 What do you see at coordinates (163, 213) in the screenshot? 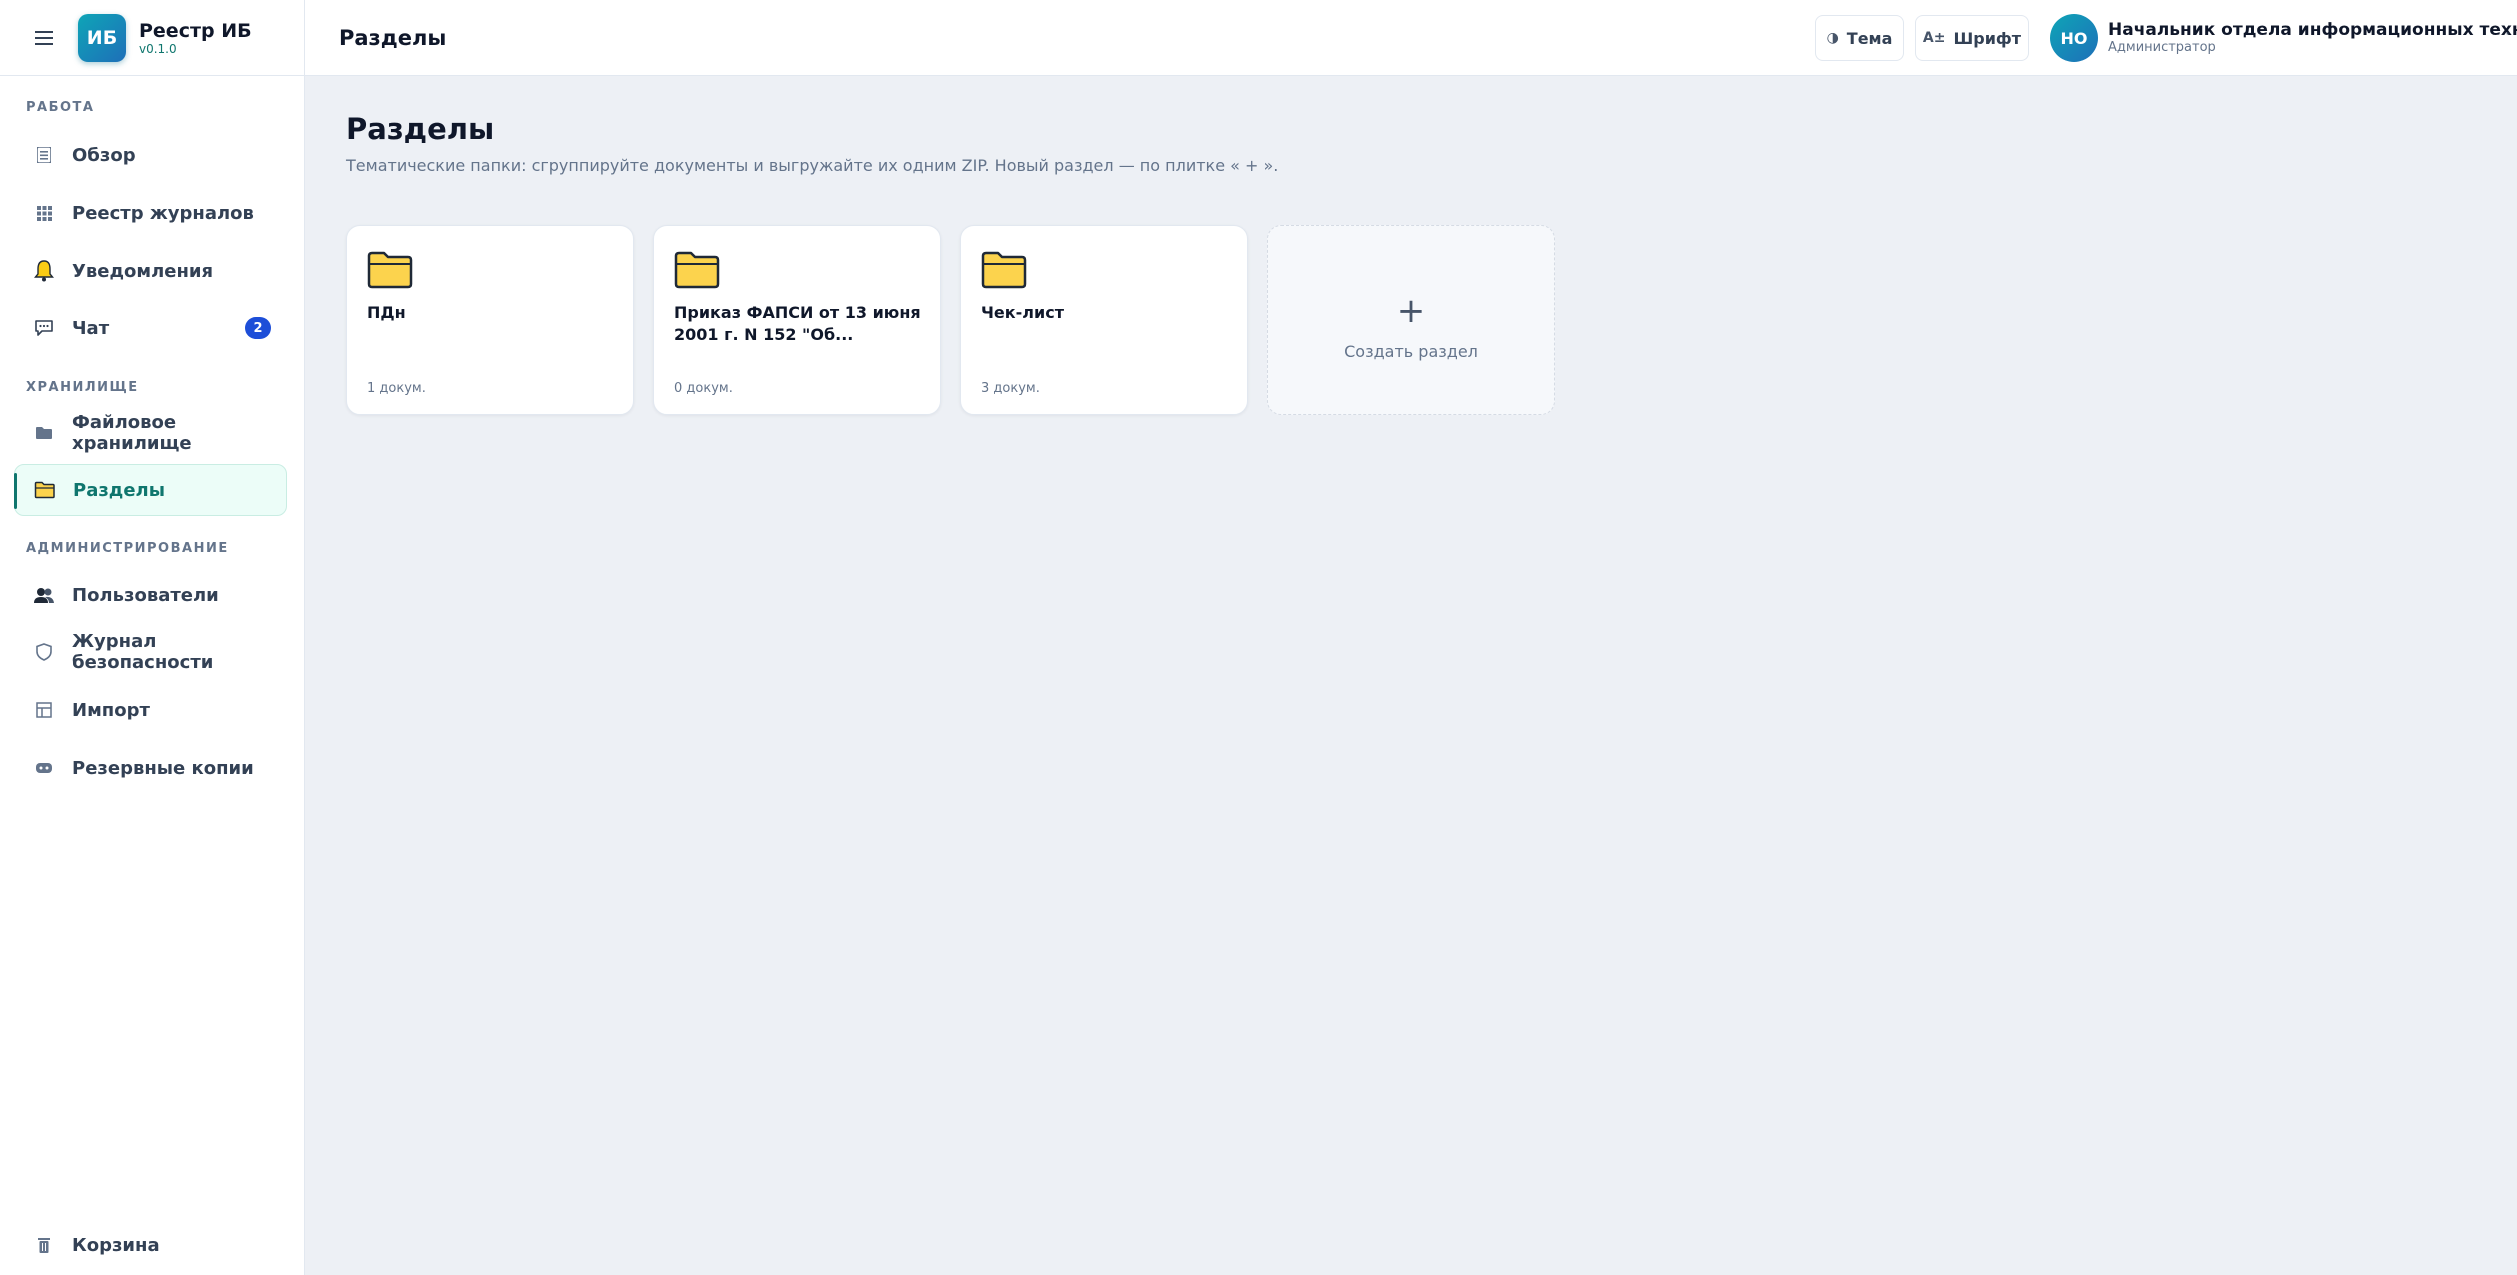
I see `sidebar-item-label: Реестр журналов` at bounding box center [163, 213].